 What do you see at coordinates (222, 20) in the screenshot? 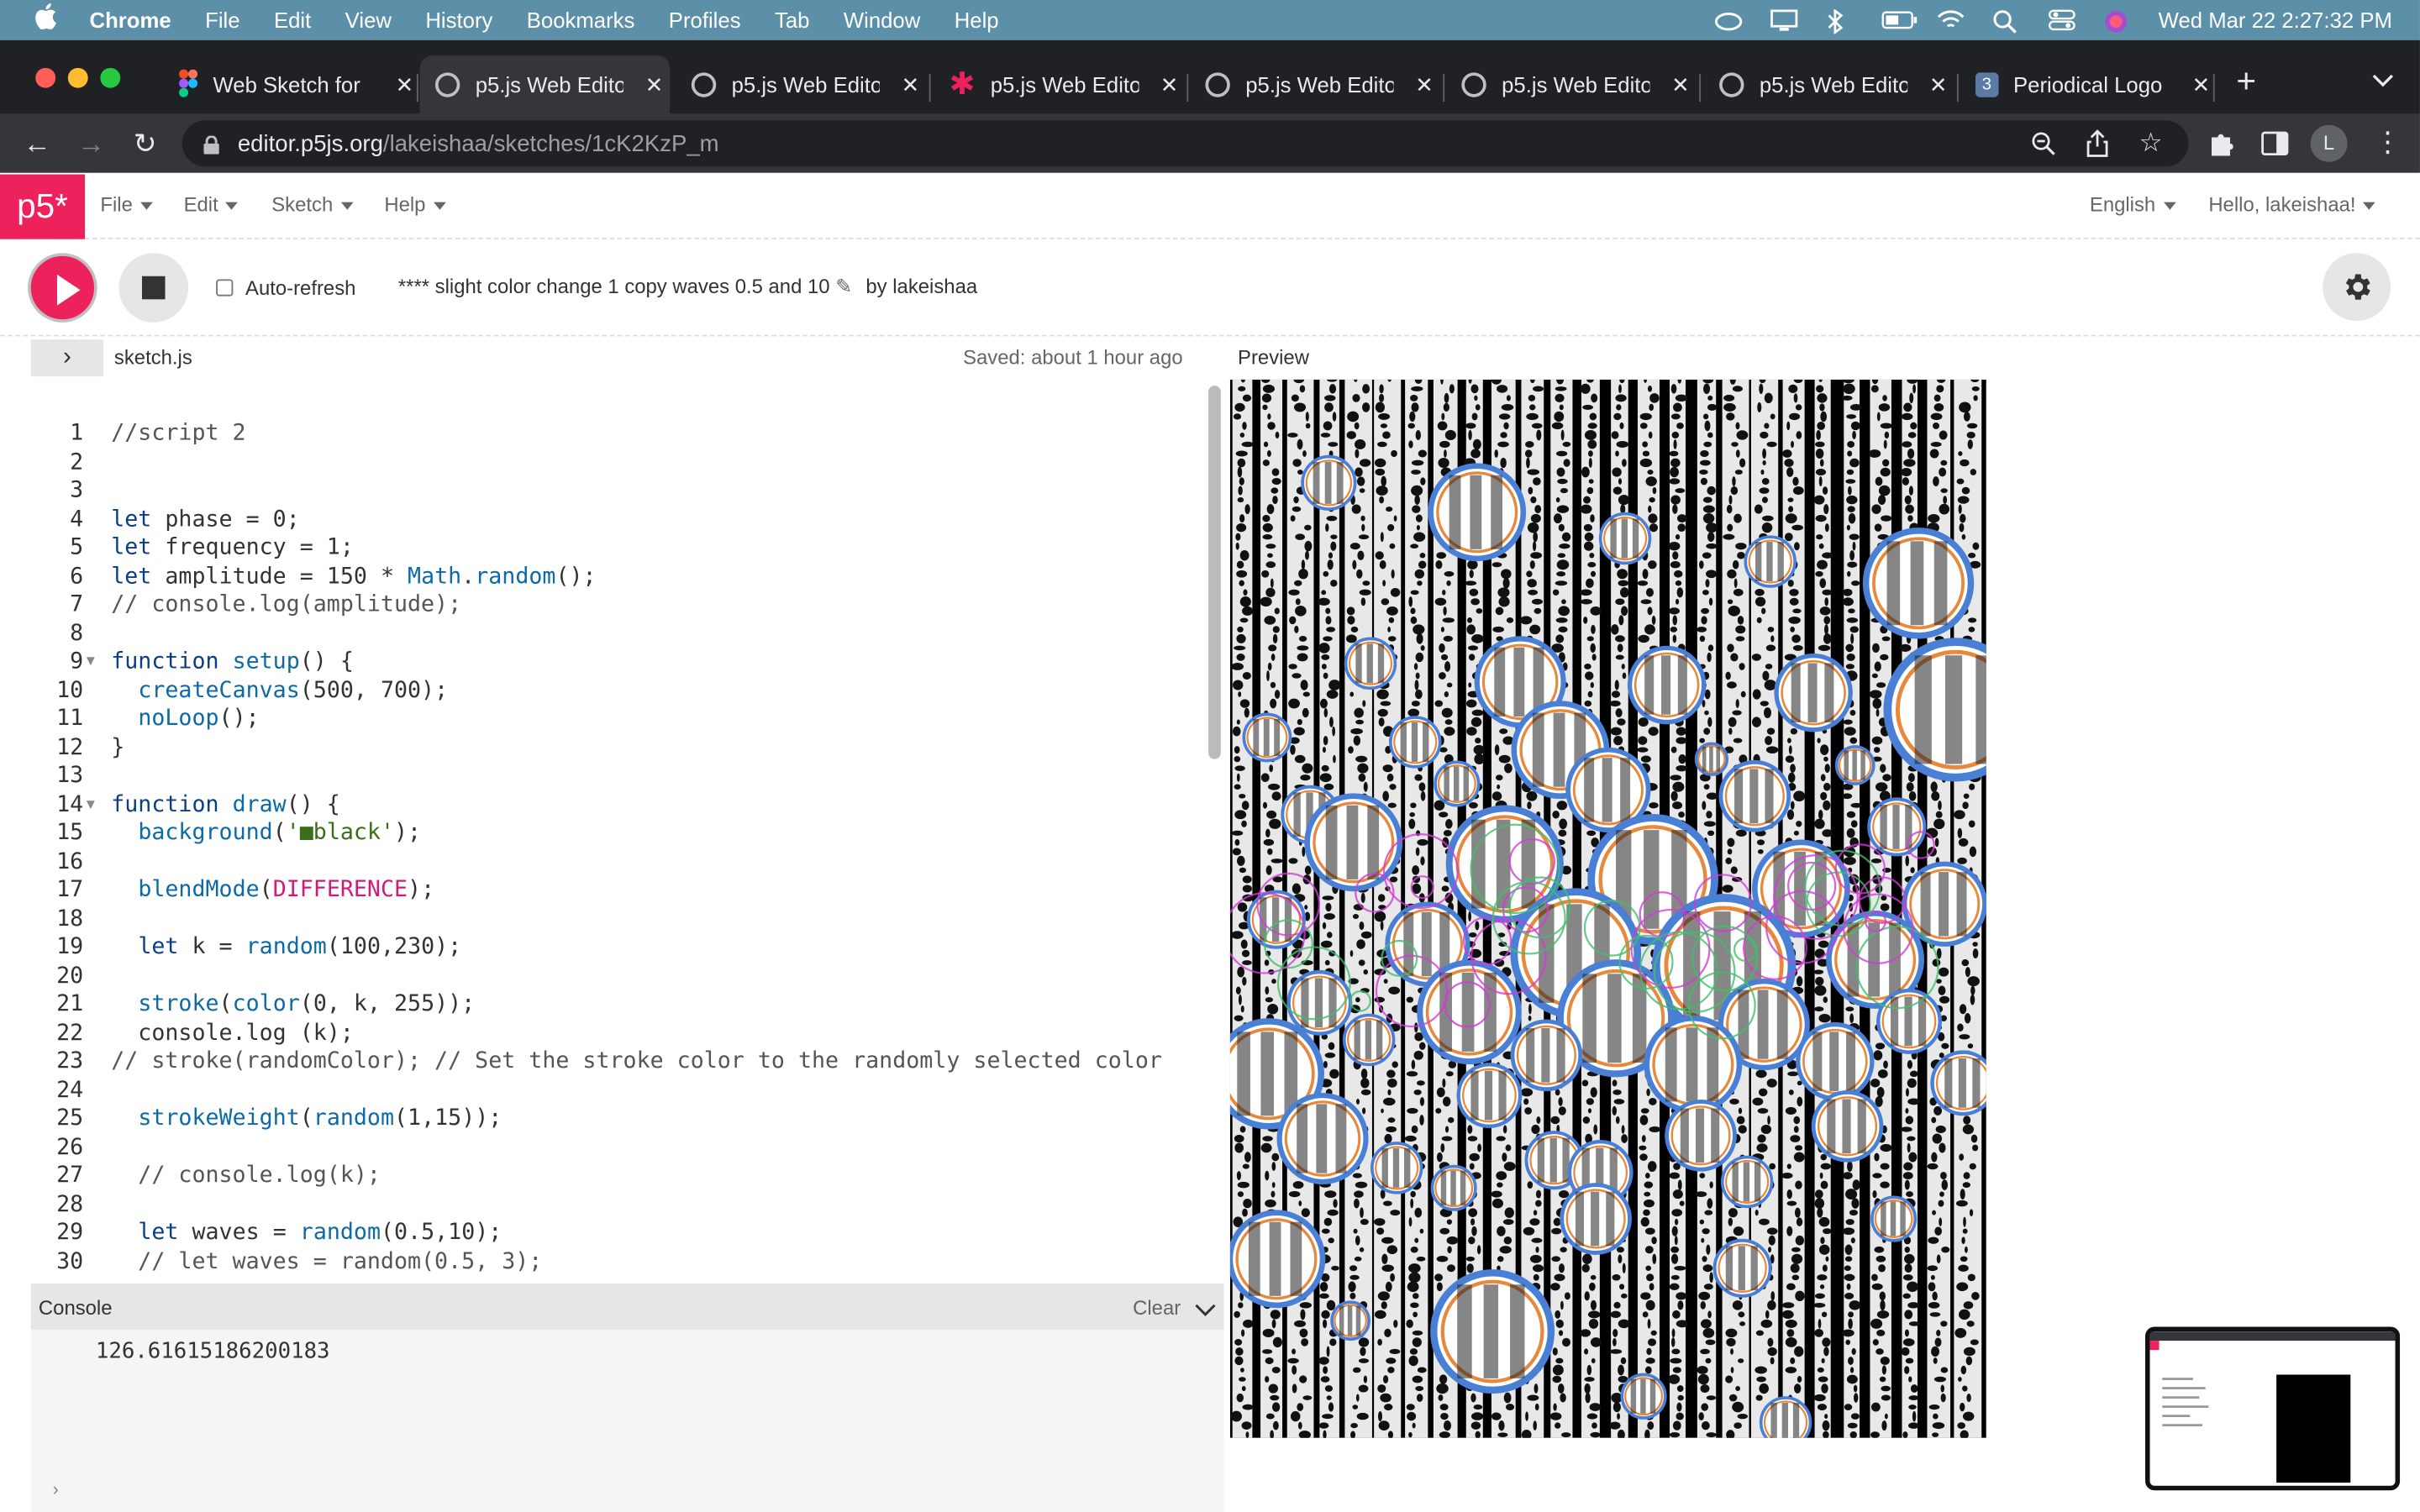
I see `menubar-file: File` at bounding box center [222, 20].